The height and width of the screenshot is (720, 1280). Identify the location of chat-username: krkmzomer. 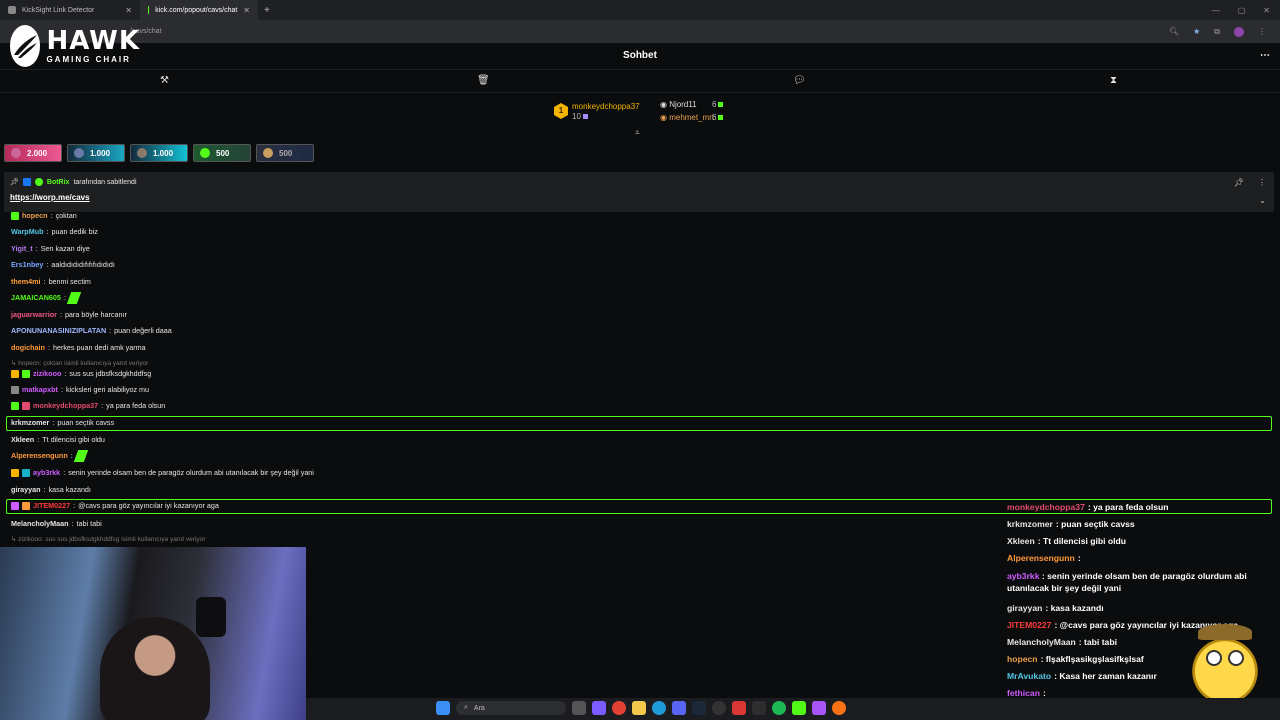
(30, 423).